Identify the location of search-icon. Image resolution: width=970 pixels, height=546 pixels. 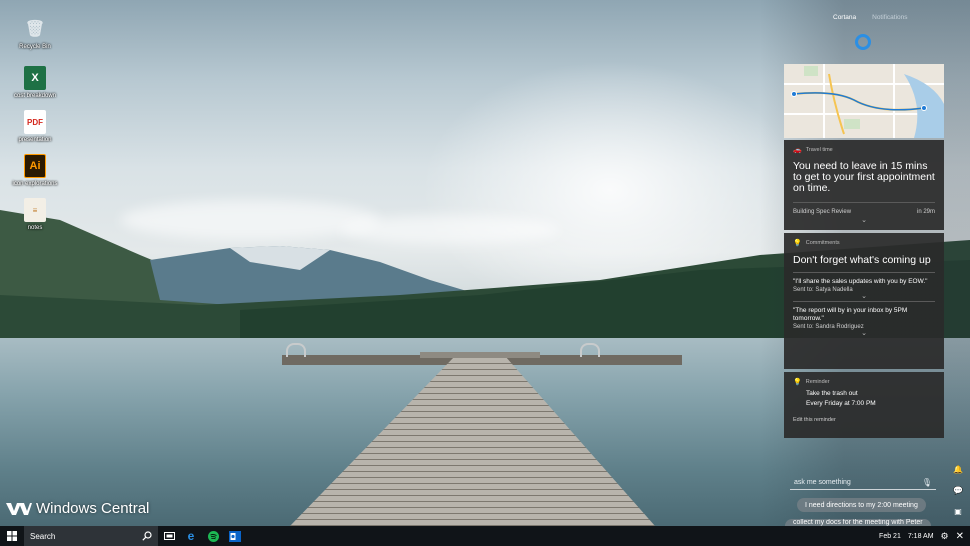
(147, 536).